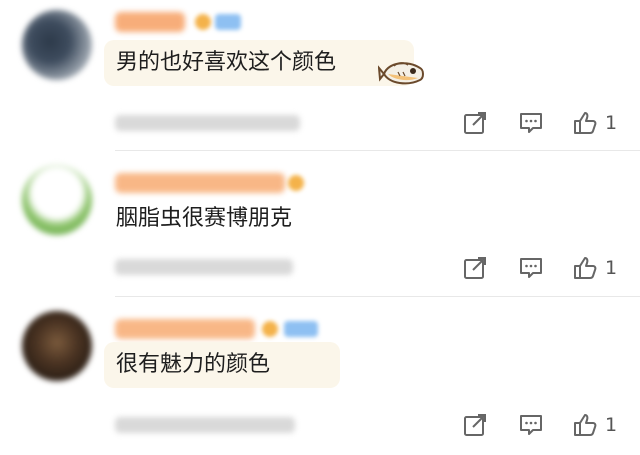 The width and height of the screenshot is (640, 455). I want to click on comment-text: 男的也好喜欢这个颜色, so click(226, 62).